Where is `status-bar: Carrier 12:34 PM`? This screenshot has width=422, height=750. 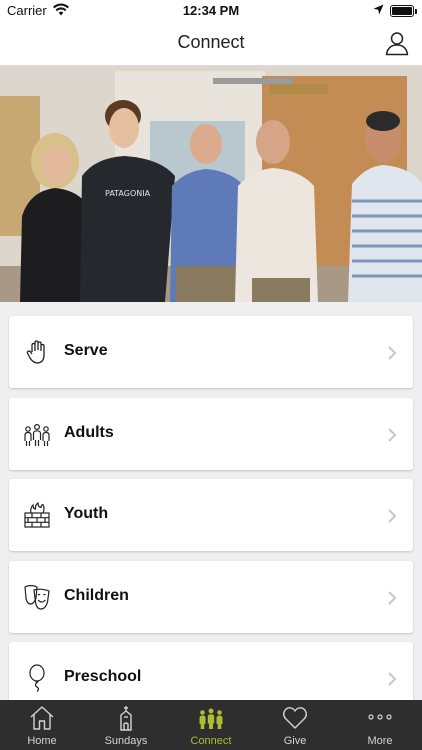 status-bar: Carrier 12:34 PM is located at coordinates (211, 11).